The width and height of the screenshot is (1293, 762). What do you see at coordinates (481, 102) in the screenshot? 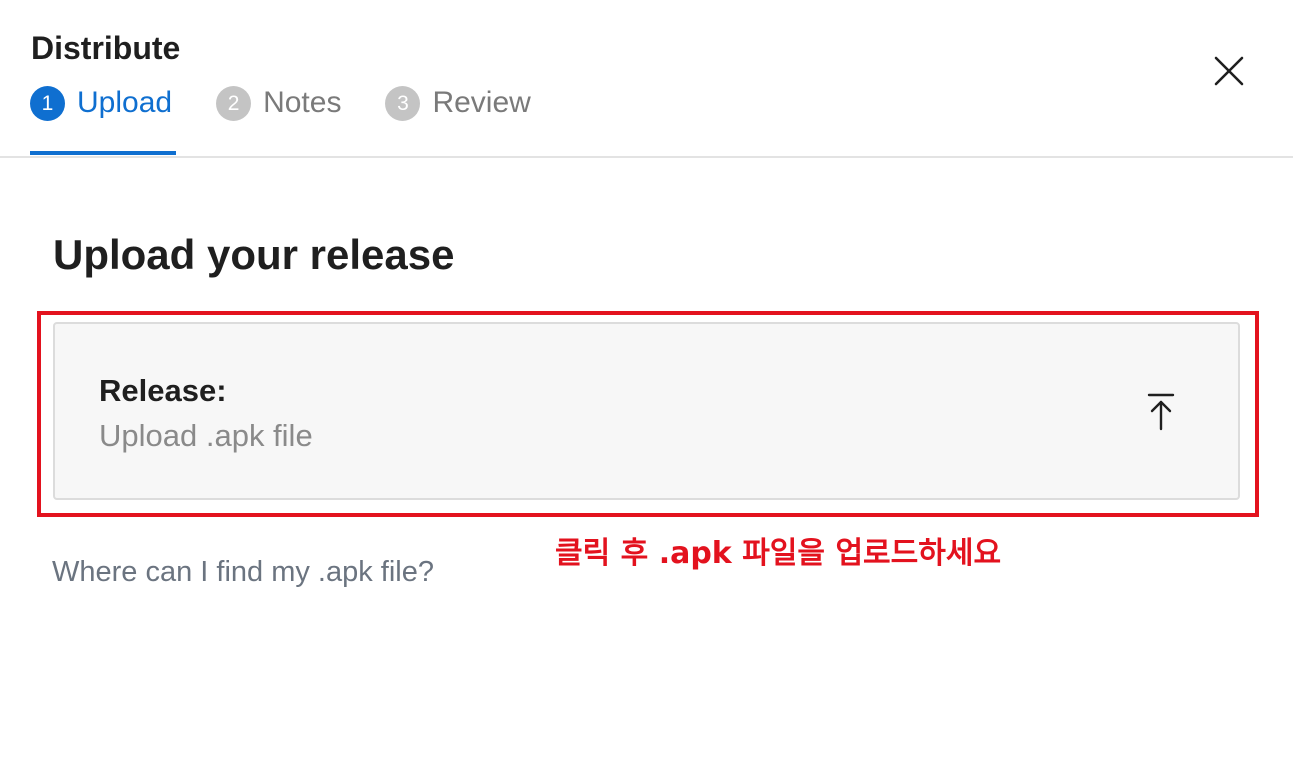
I see `step-label: Review` at bounding box center [481, 102].